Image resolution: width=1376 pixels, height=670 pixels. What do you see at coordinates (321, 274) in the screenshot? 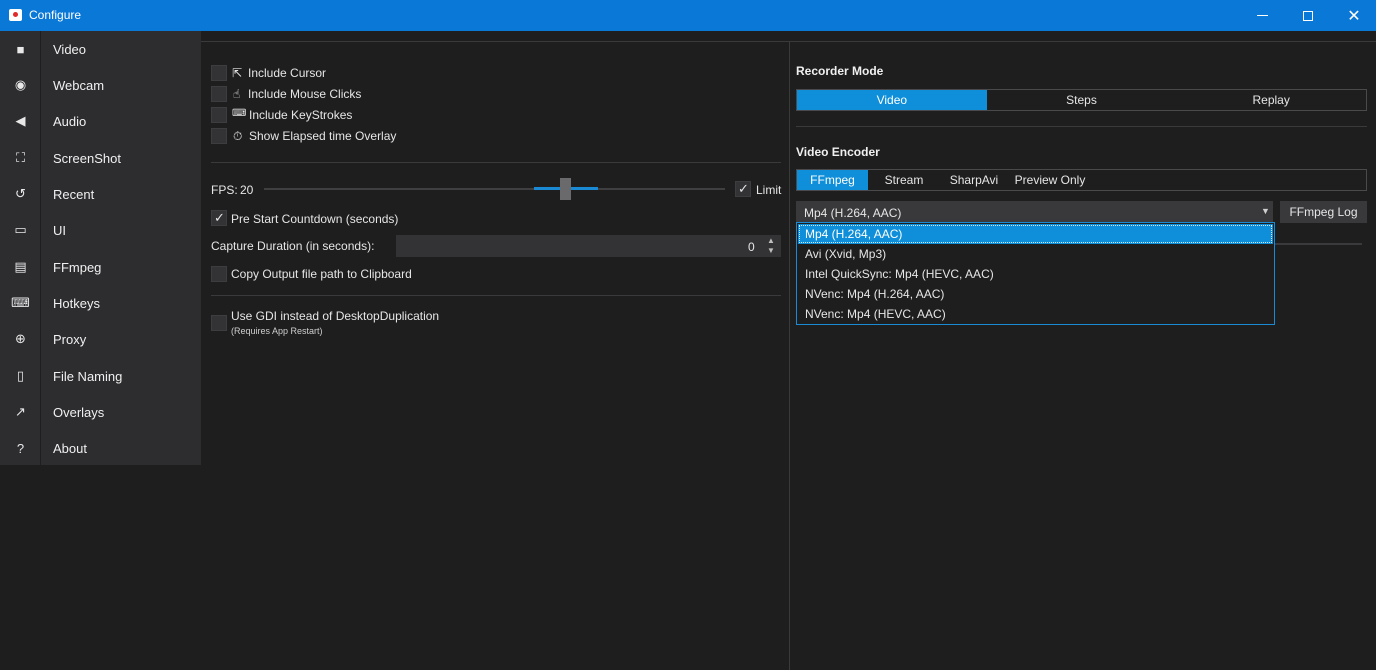
I see `copy-output-path-label: Copy Output file path to Clipboard` at bounding box center [321, 274].